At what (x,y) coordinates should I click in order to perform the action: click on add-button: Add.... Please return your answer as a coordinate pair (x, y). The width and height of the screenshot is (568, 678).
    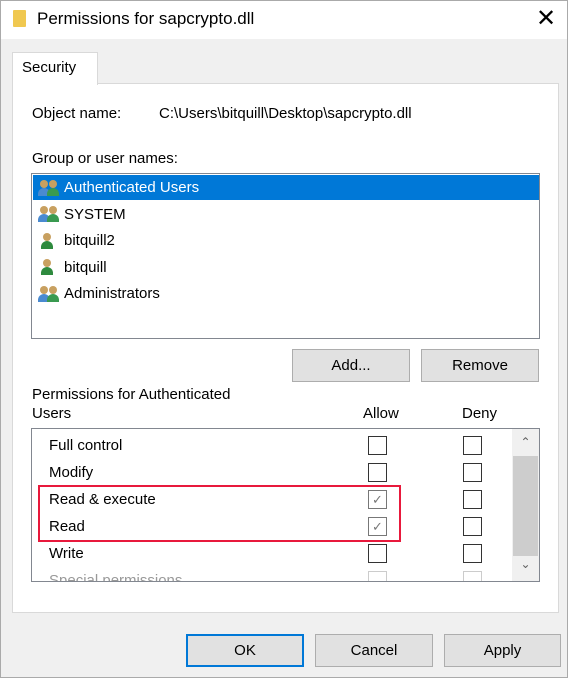
    Looking at the image, I should click on (351, 365).